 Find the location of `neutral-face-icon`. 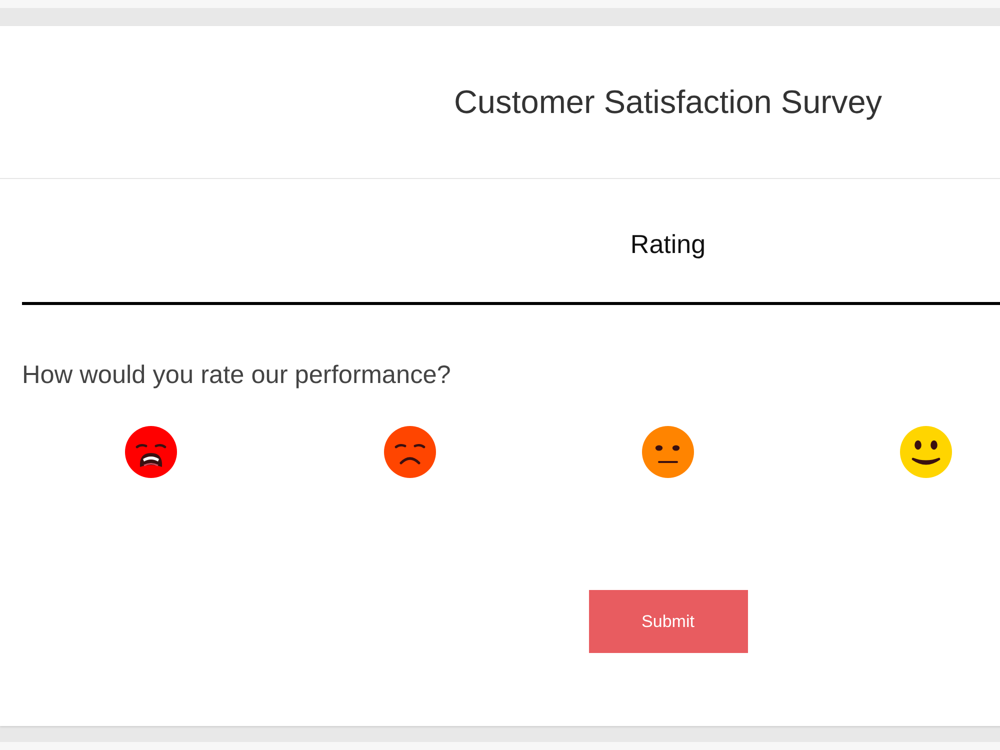

neutral-face-icon is located at coordinates (668, 452).